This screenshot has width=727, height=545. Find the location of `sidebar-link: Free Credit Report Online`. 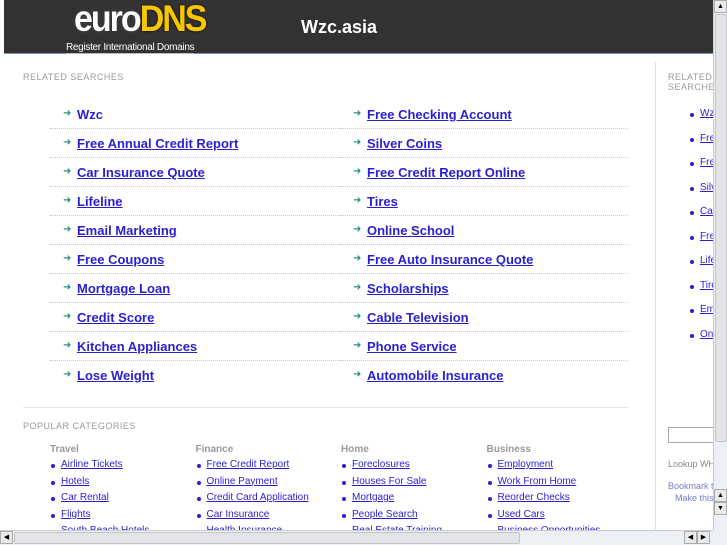

sidebar-link: Free Credit Report Online is located at coordinates (706, 236).